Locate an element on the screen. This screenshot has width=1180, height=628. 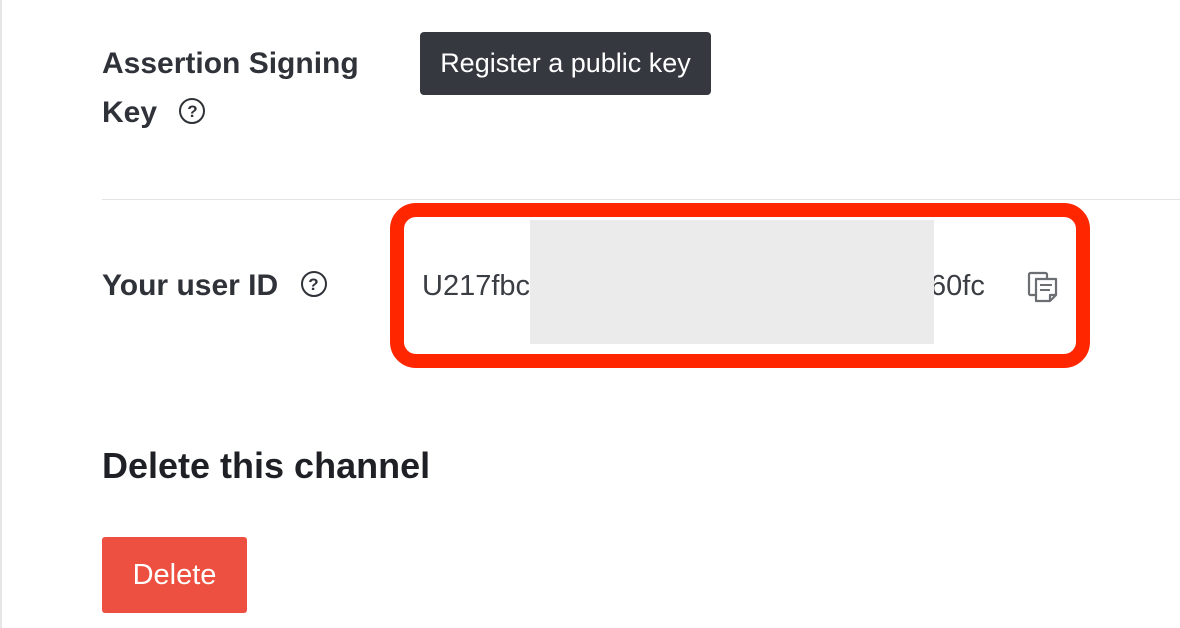
delete-button: Delete is located at coordinates (174, 575).